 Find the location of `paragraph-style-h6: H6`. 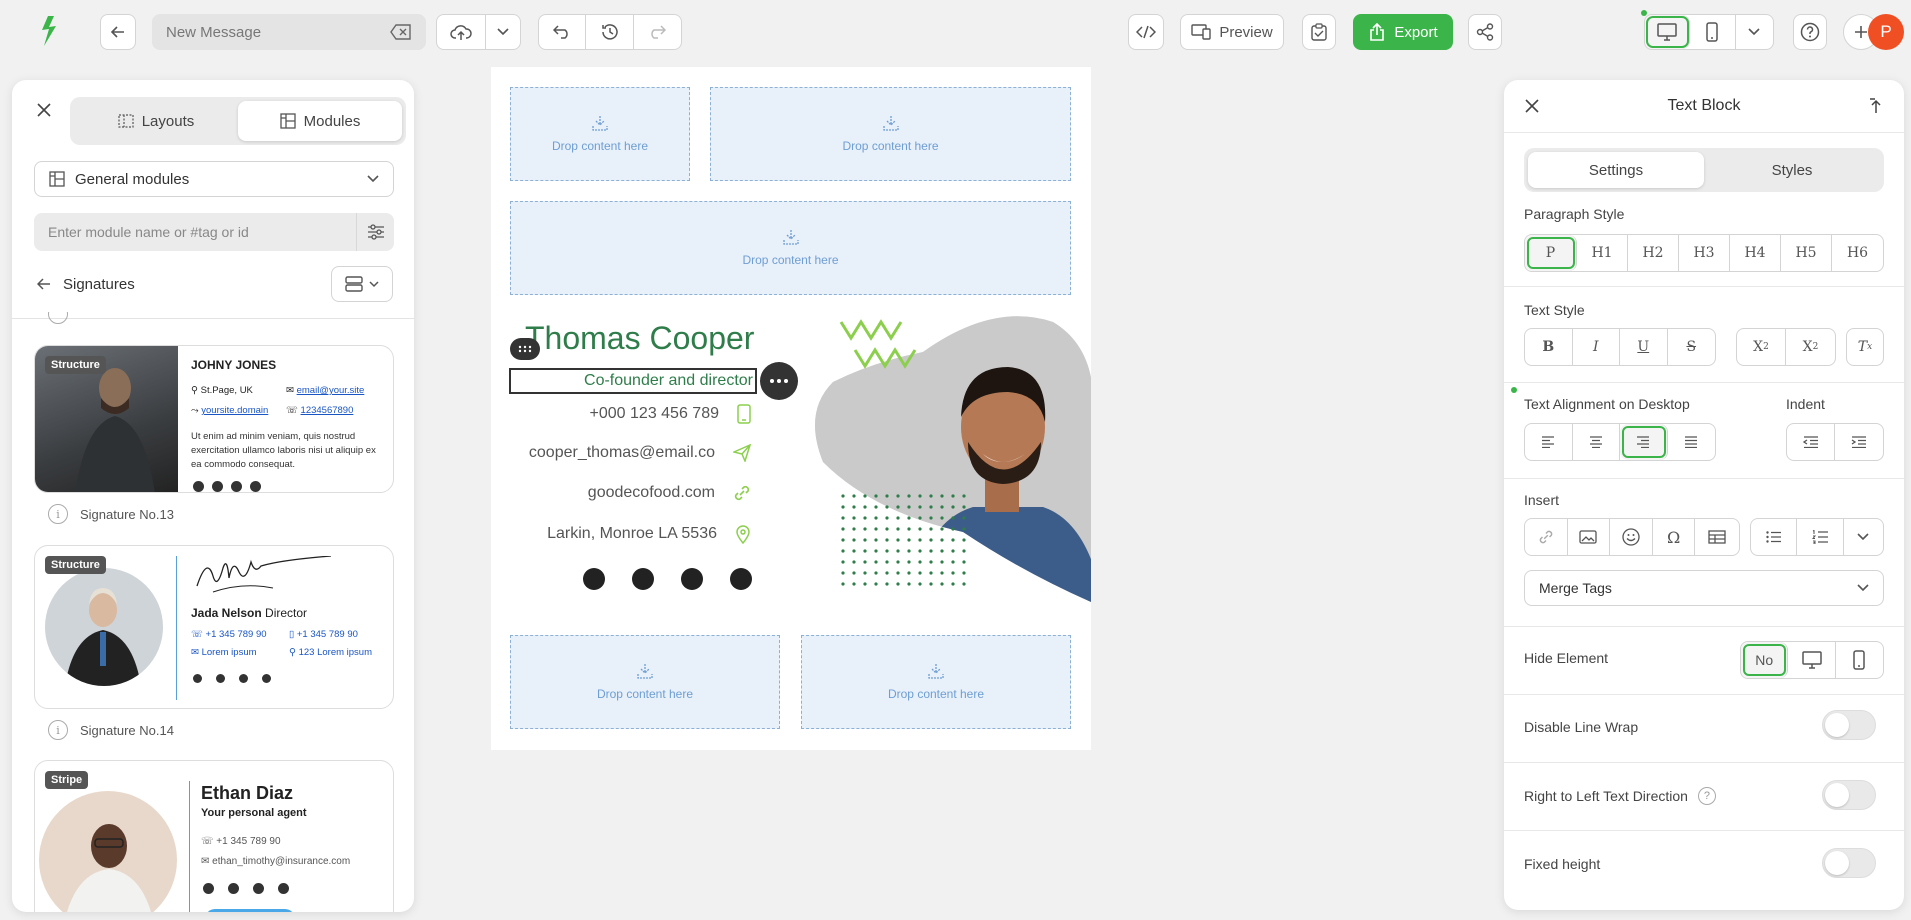

paragraph-style-h6: H6 is located at coordinates (1857, 253).